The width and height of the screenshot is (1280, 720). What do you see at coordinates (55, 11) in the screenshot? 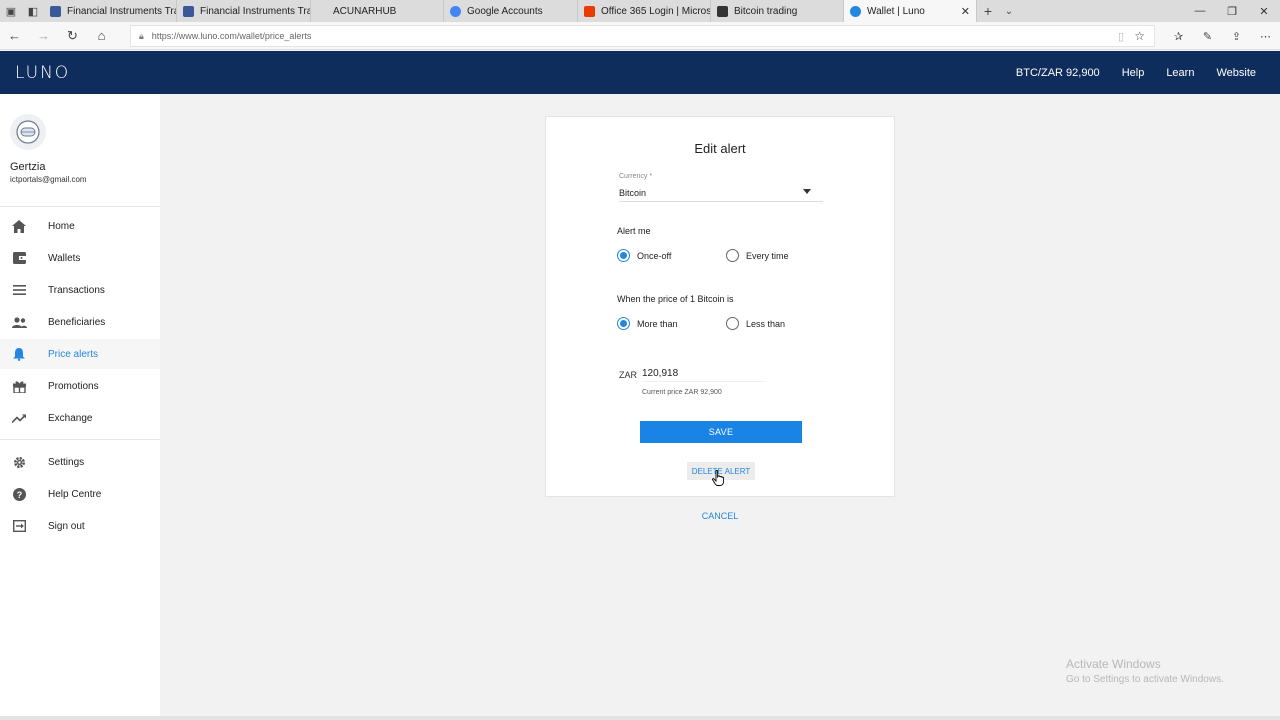
I see `facebook-icon` at bounding box center [55, 11].